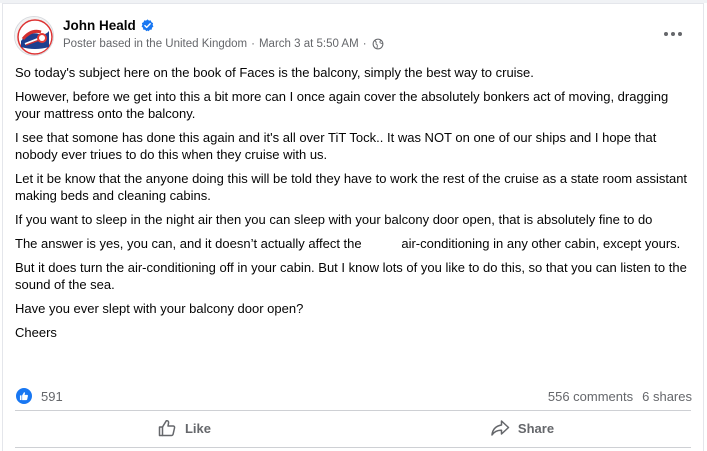 The height and width of the screenshot is (451, 707). Describe the element at coordinates (500, 428) in the screenshot. I see `share-arrow-icon` at that location.